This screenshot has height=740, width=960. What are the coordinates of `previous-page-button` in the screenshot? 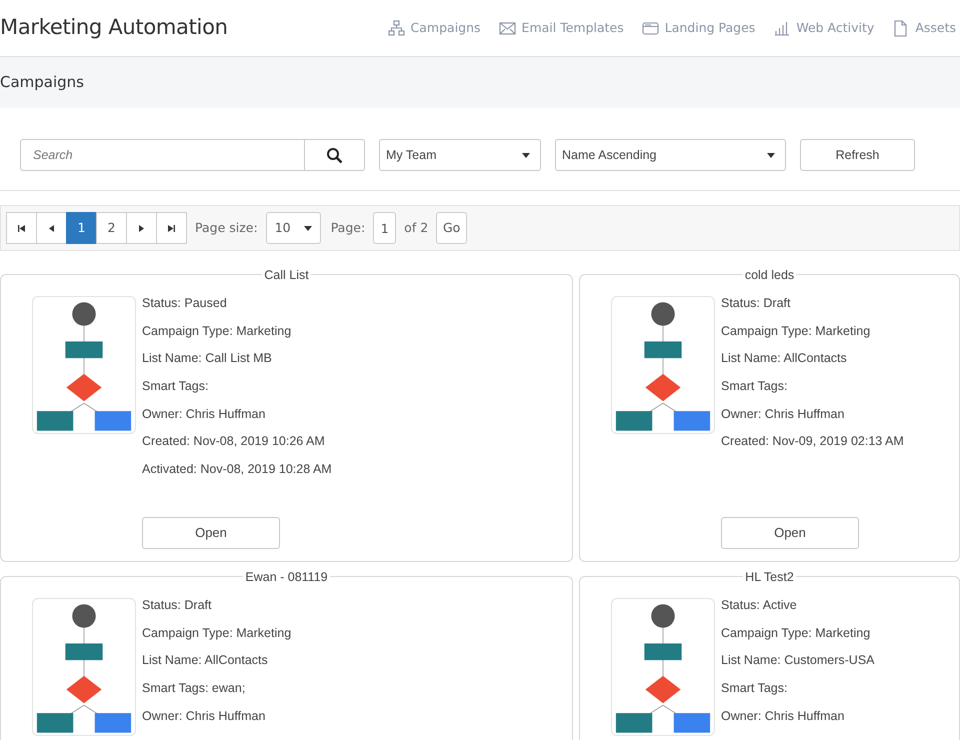 It's located at (51, 228).